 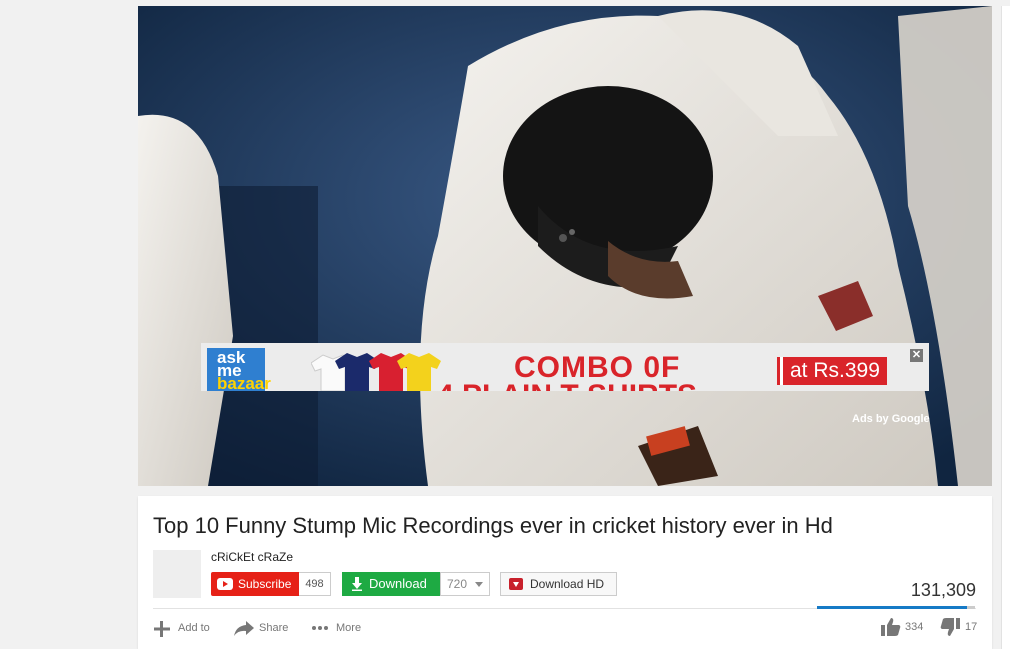 What do you see at coordinates (916, 355) in the screenshot?
I see `ad-close-icon: ✕` at bounding box center [916, 355].